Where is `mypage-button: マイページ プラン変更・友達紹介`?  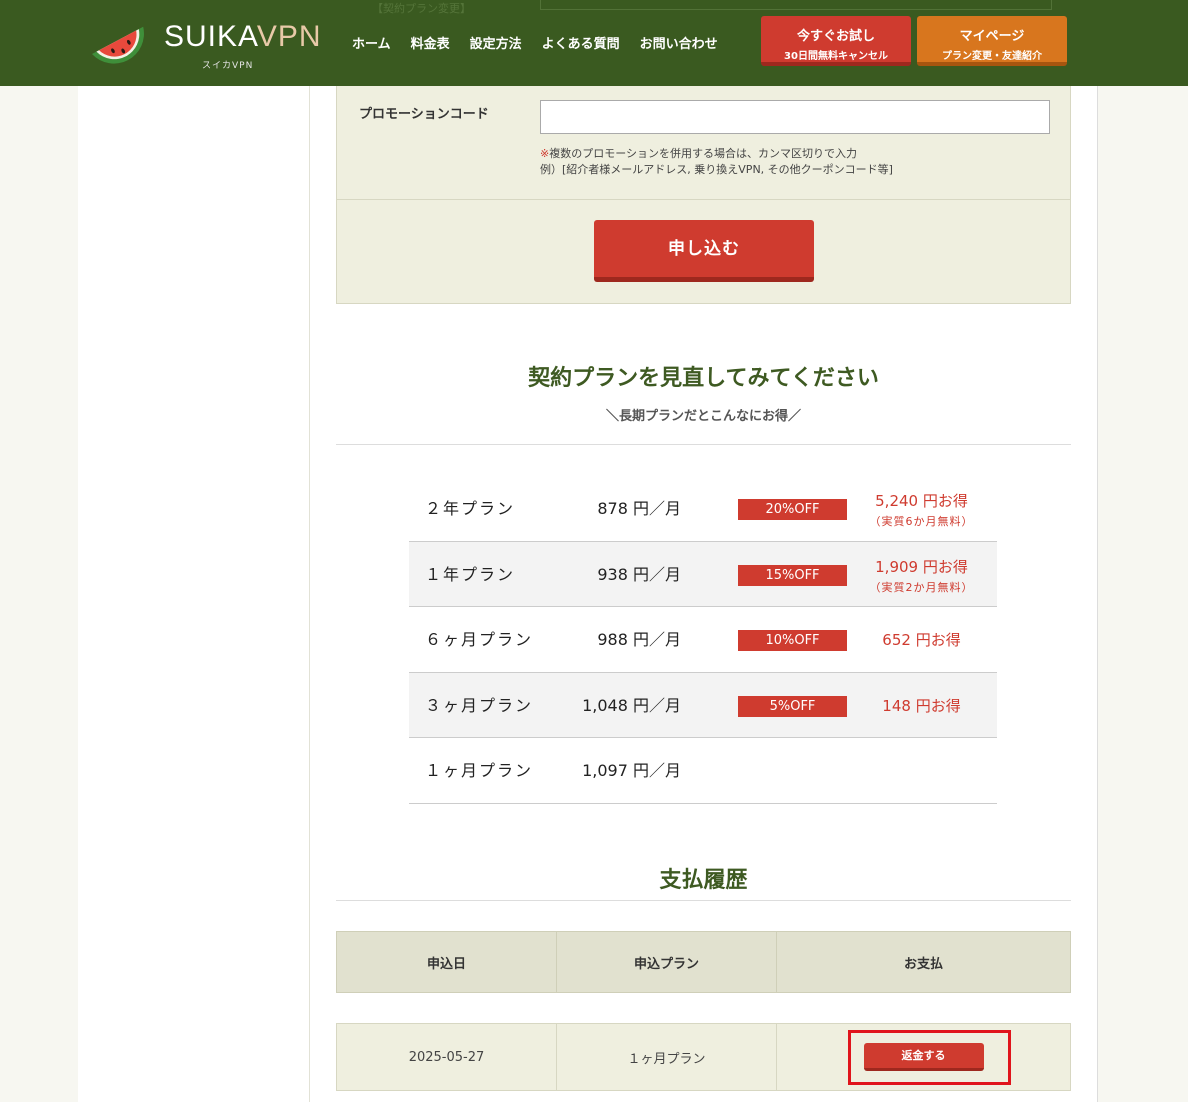 mypage-button: マイページ プラン変更・友達紹介 is located at coordinates (992, 41).